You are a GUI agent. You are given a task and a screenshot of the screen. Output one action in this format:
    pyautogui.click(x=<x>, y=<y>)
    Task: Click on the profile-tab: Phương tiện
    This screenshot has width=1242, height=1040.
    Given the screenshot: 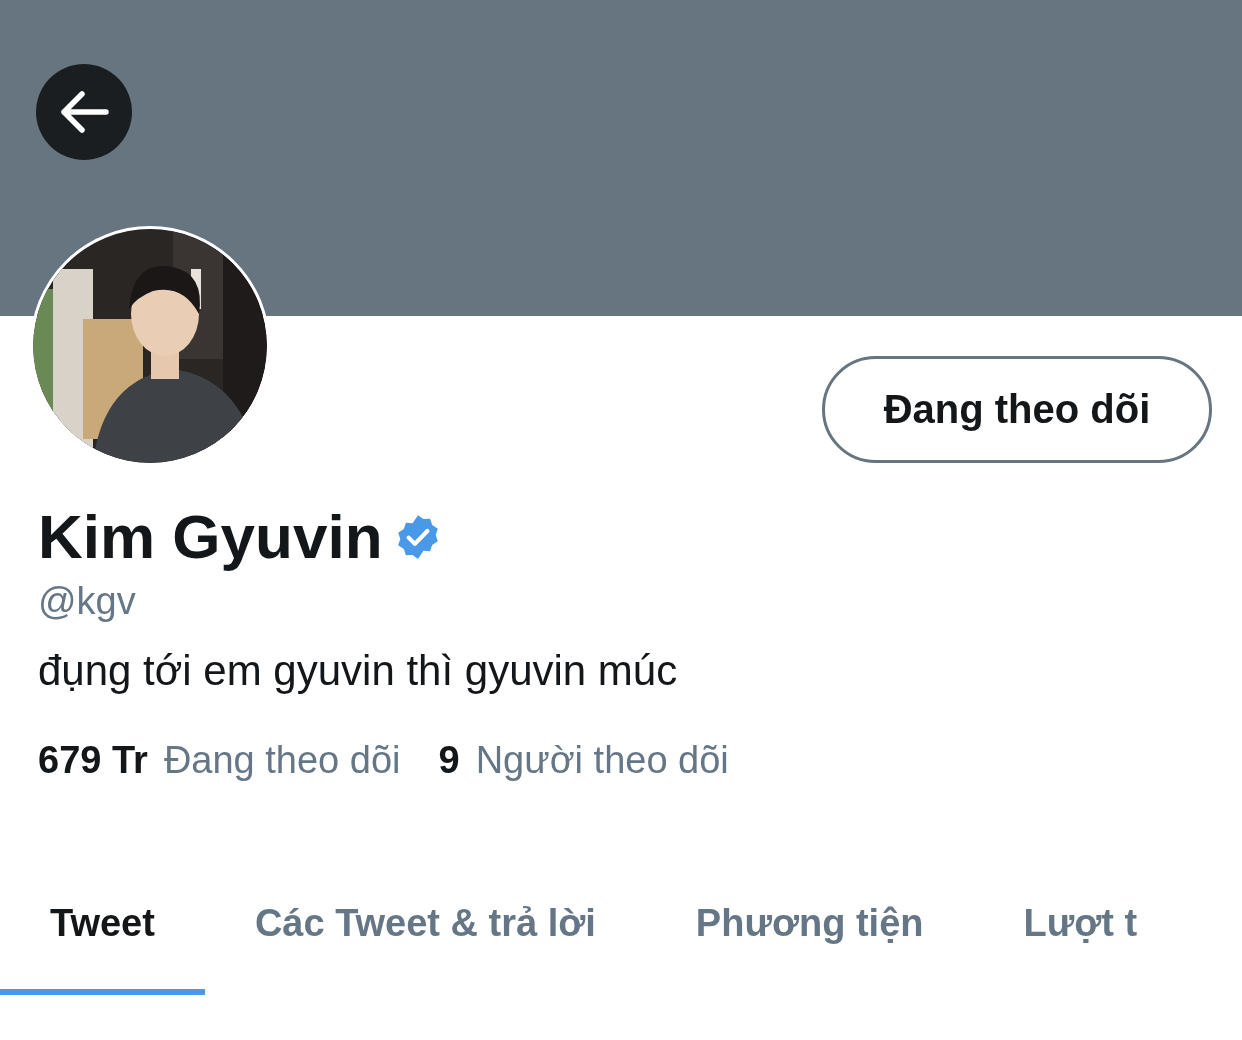 What is the action you would take?
    pyautogui.click(x=809, y=938)
    